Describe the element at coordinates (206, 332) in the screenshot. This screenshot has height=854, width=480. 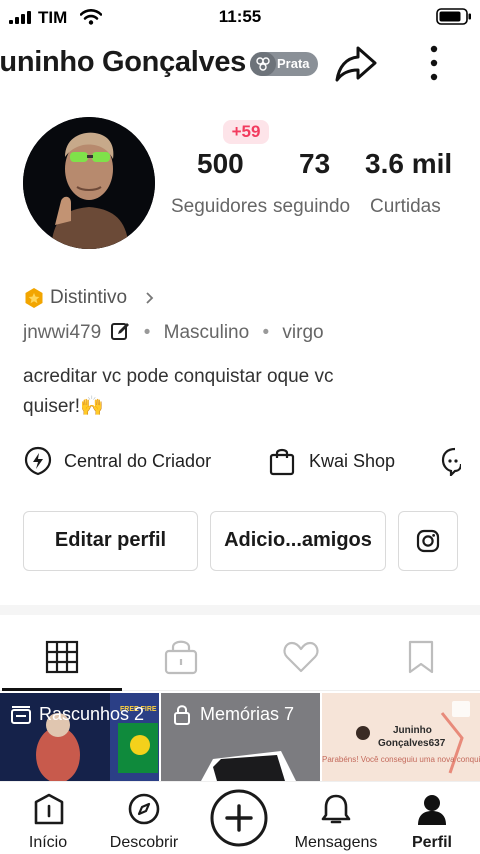
I see `gender: Masculino` at that location.